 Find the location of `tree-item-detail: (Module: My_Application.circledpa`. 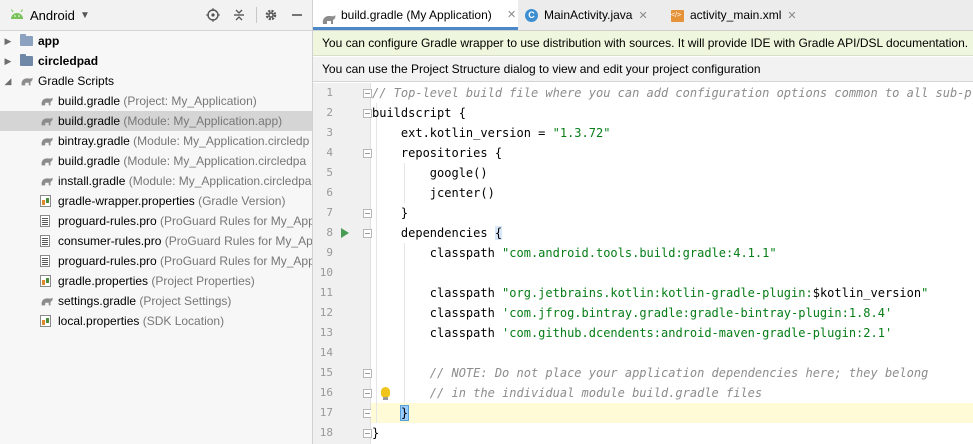

tree-item-detail: (Module: My_Application.circledpa is located at coordinates (218, 181).